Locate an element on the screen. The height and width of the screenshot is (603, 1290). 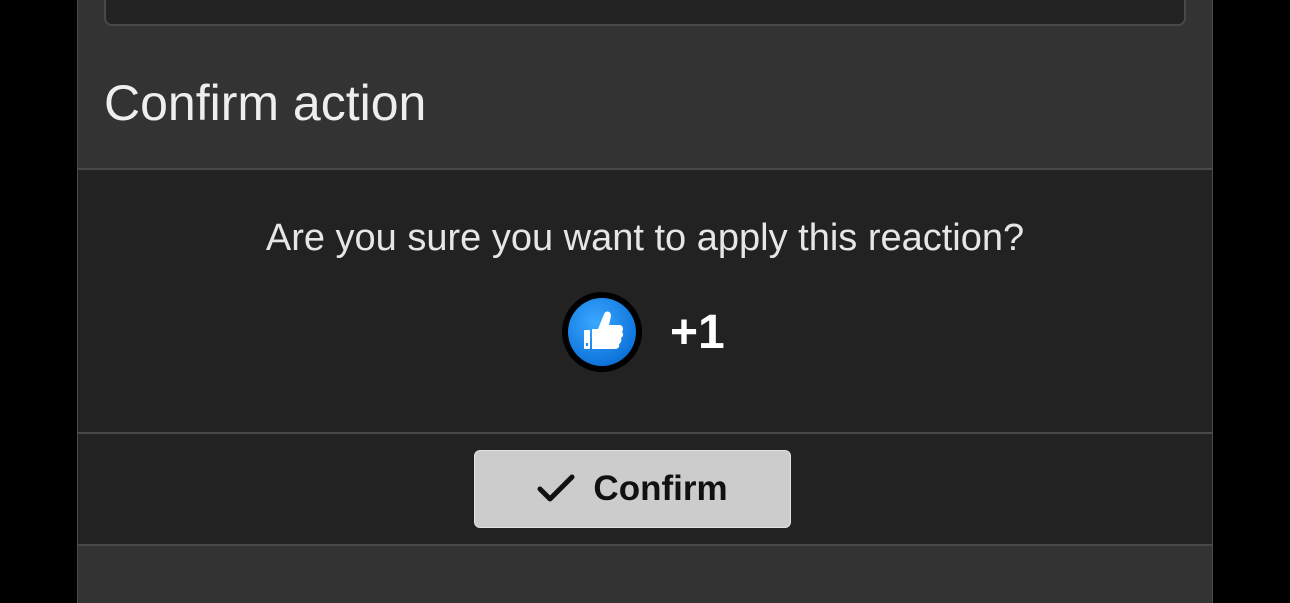
reaction-label: +1 is located at coordinates (697, 332).